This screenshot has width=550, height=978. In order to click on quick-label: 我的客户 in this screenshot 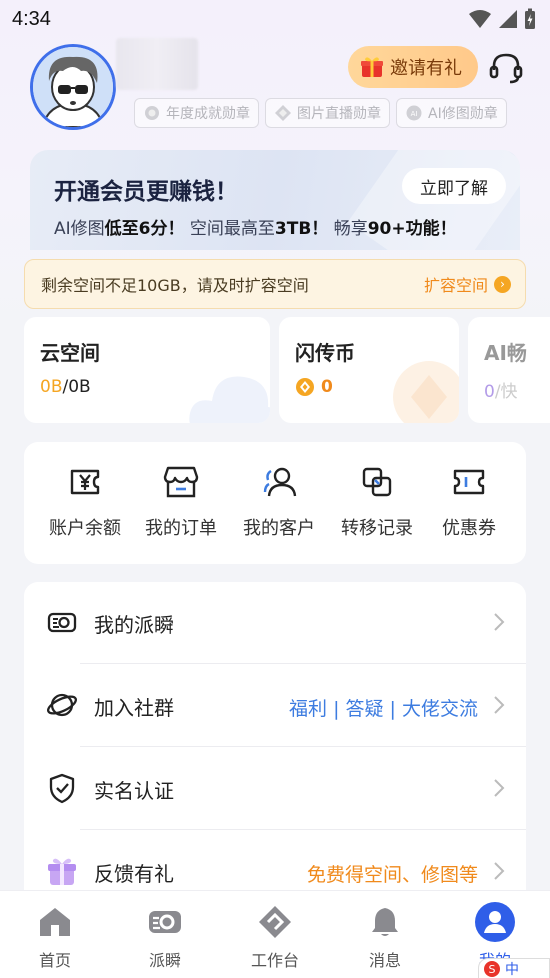, I will do `click(279, 528)`.